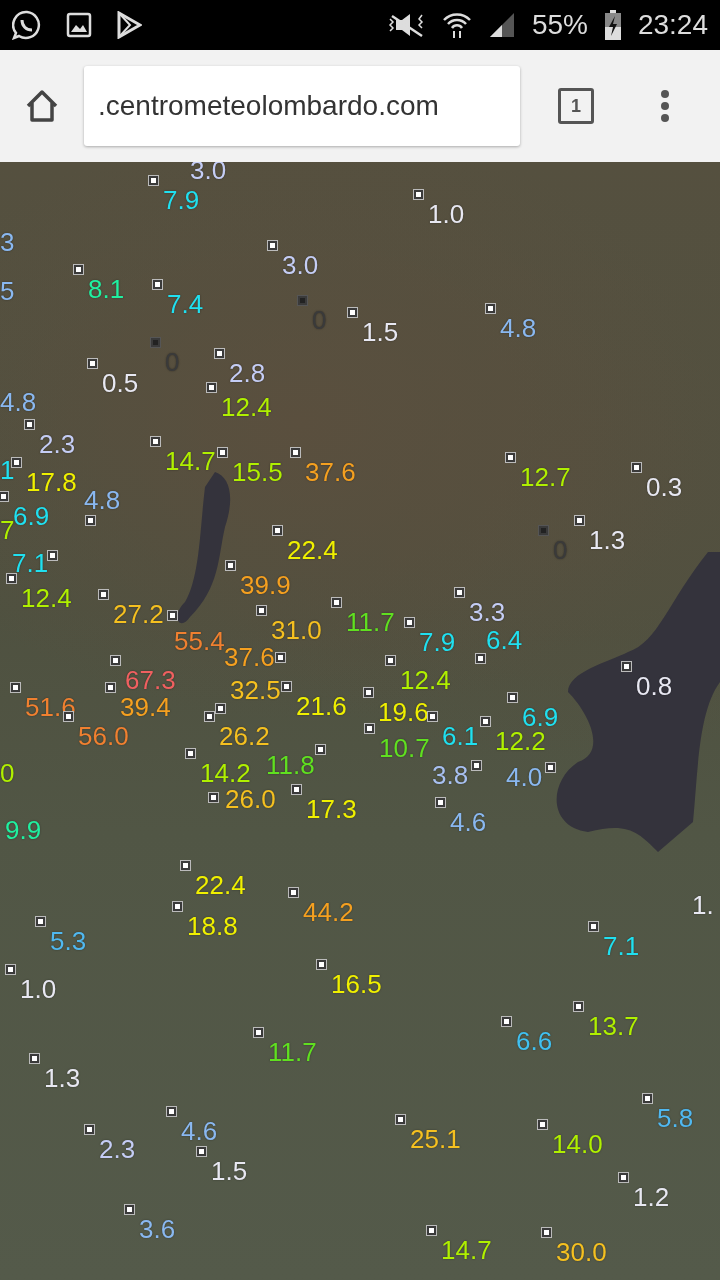  I want to click on more-menu-icon, so click(665, 106).